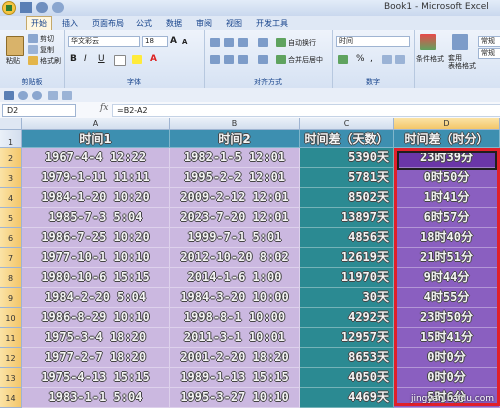  Describe the element at coordinates (347, 178) in the screenshot. I see `table-cell: 5781天` at that location.